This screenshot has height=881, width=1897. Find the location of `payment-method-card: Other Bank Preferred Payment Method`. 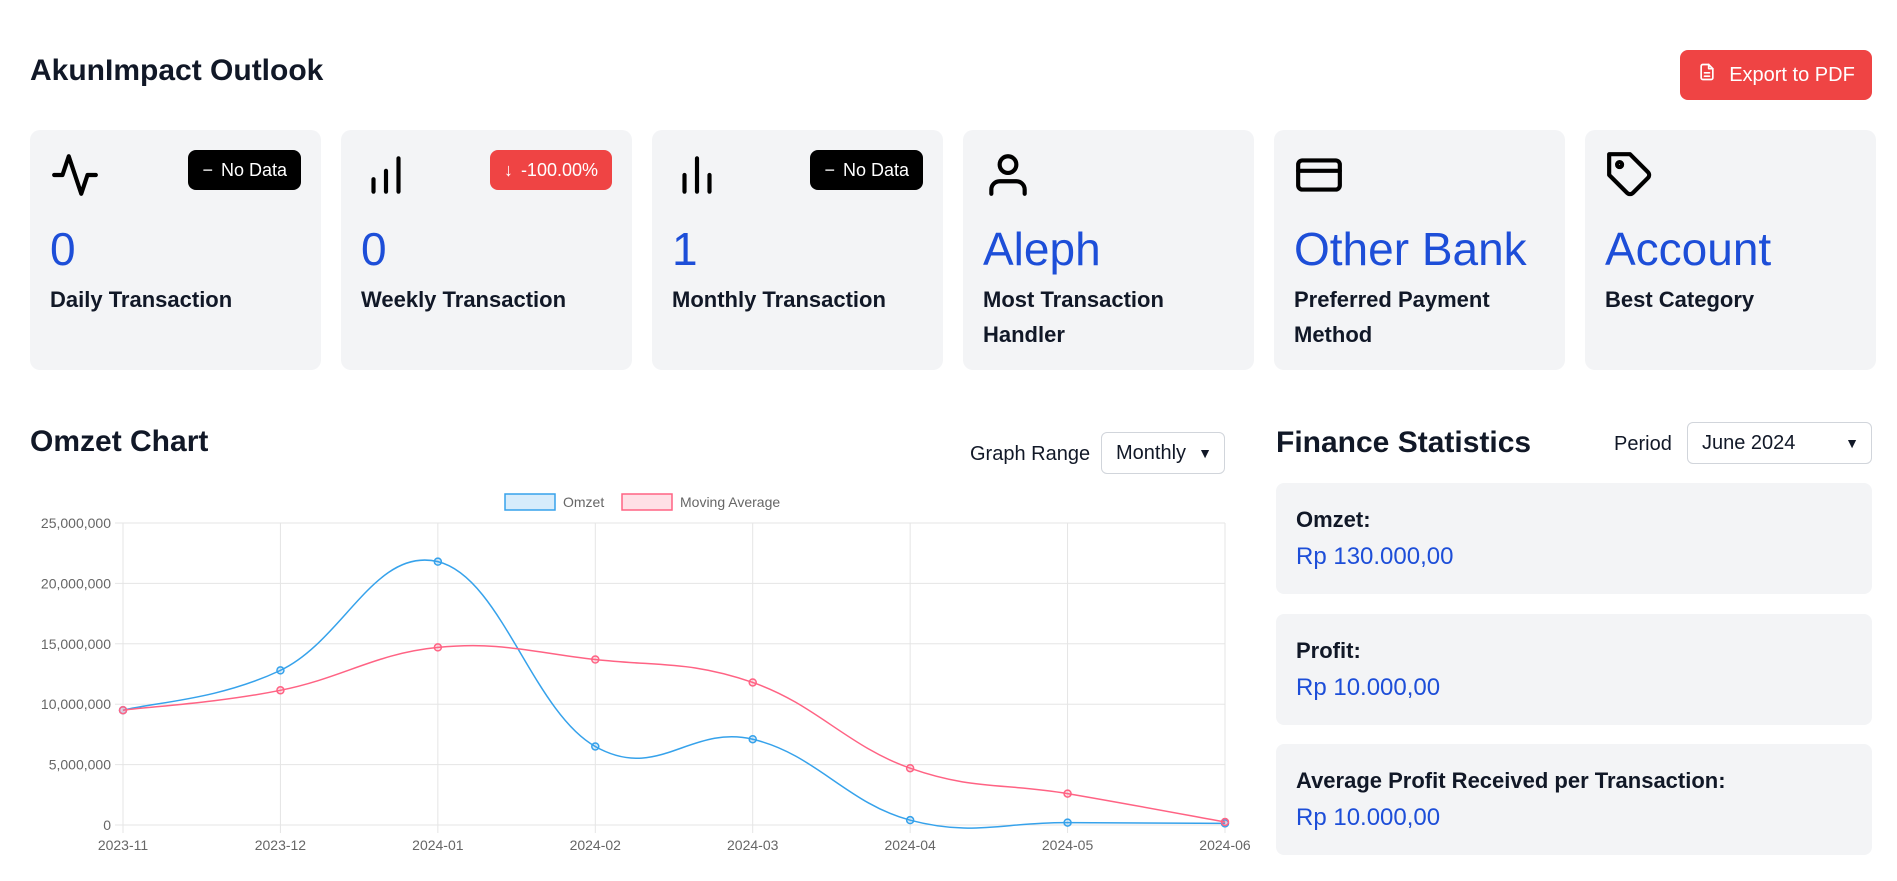

payment-method-card: Other Bank Preferred Payment Method is located at coordinates (1419, 250).